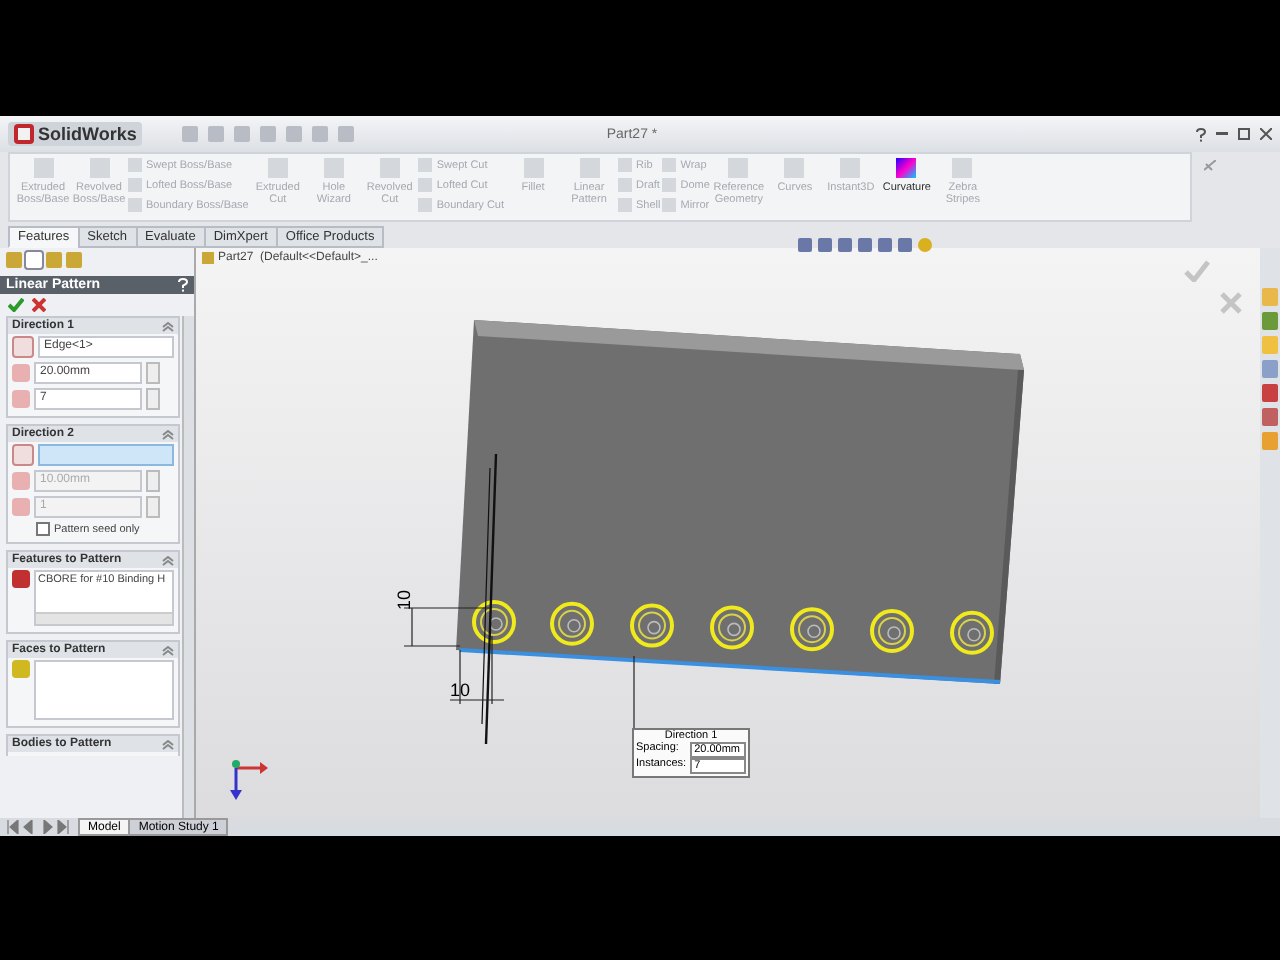 The width and height of the screenshot is (1280, 960). Describe the element at coordinates (21, 579) in the screenshot. I see `feature-icon` at that location.